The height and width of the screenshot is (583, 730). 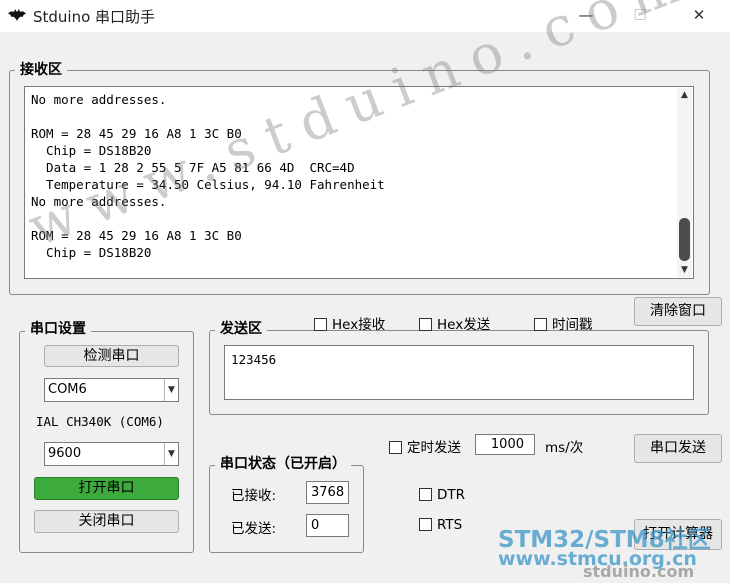 I want to click on serial-settings-label: 串口设置, so click(x=58, y=329).